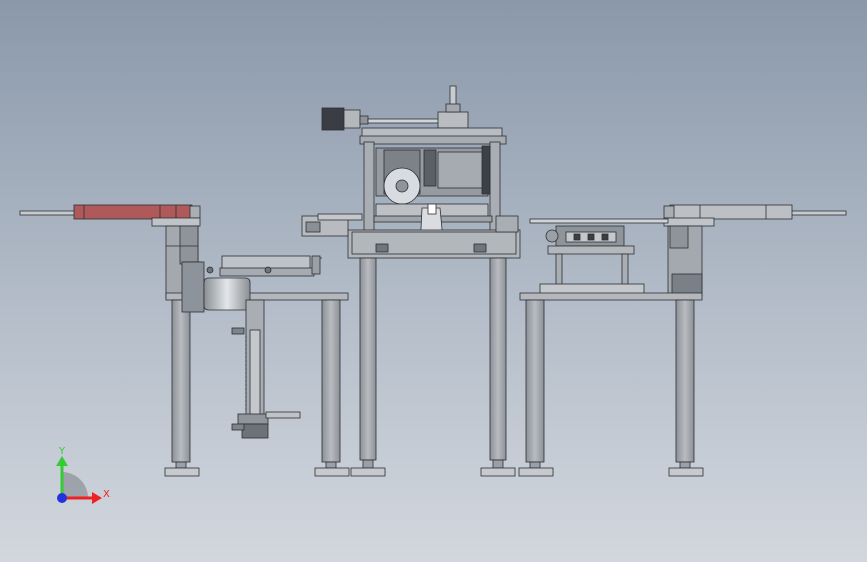  What do you see at coordinates (106, 494) in the screenshot?
I see `triad-x-label: X` at bounding box center [106, 494].